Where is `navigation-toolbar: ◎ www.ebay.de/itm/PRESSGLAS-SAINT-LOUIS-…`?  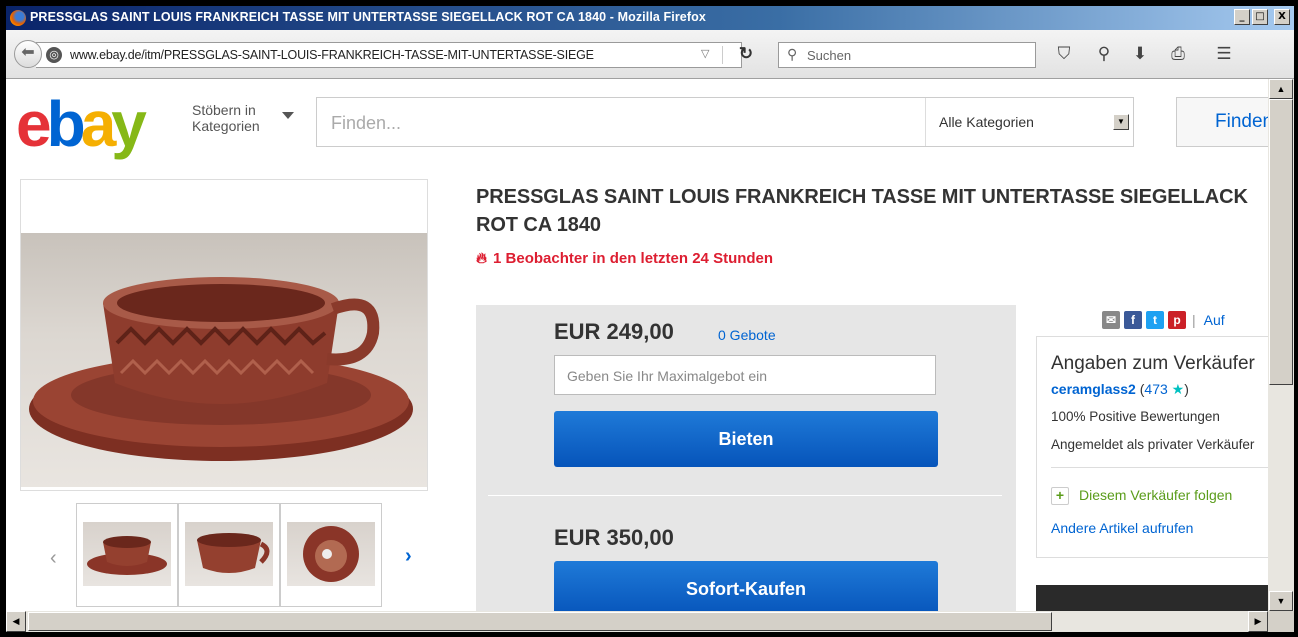 navigation-toolbar: ◎ www.ebay.de/itm/PRESSGLAS-SAINT-LOUIS-… is located at coordinates (650, 54).